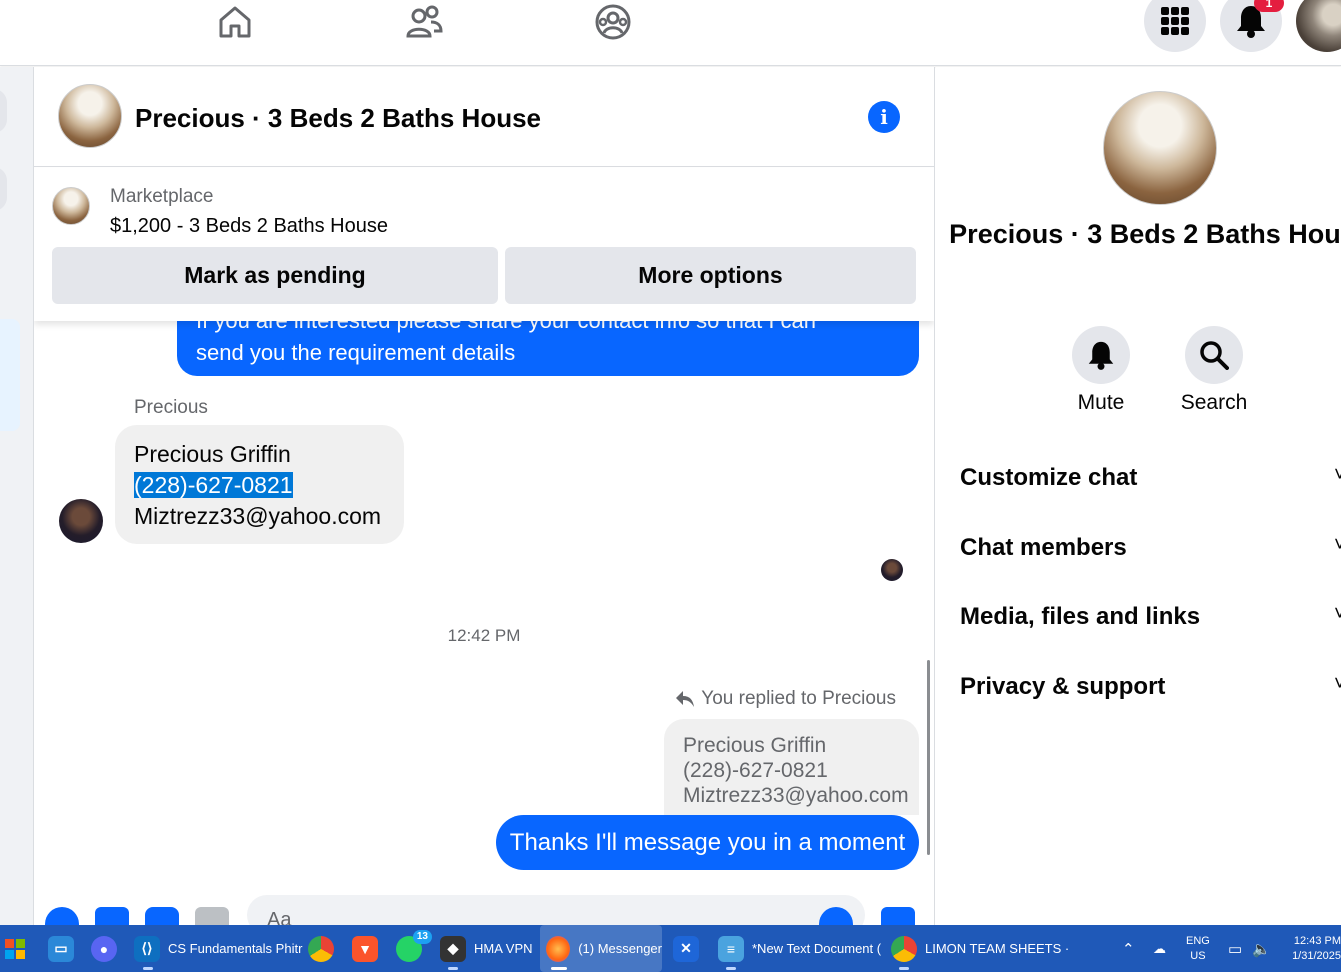 This screenshot has width=1341, height=972. Describe the element at coordinates (1175, 21) in the screenshot. I see `menu-grid-icon` at that location.